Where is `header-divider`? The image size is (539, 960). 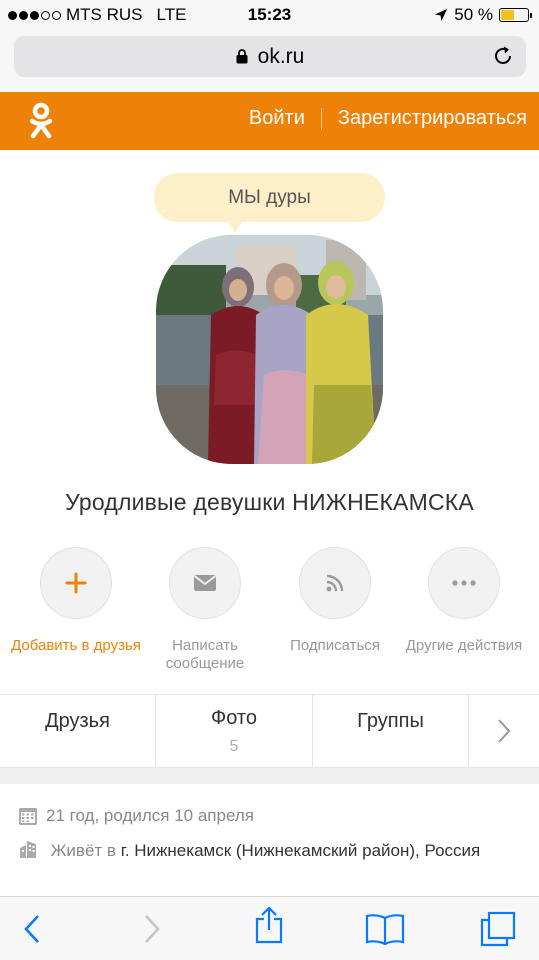
header-divider is located at coordinates (321, 118).